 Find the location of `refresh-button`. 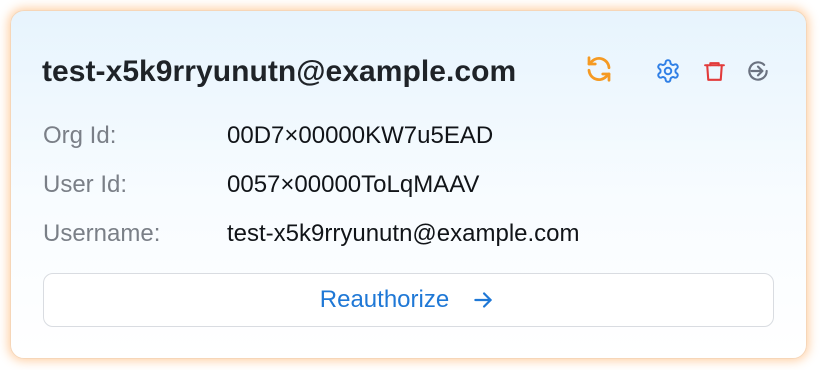

refresh-button is located at coordinates (599, 69).